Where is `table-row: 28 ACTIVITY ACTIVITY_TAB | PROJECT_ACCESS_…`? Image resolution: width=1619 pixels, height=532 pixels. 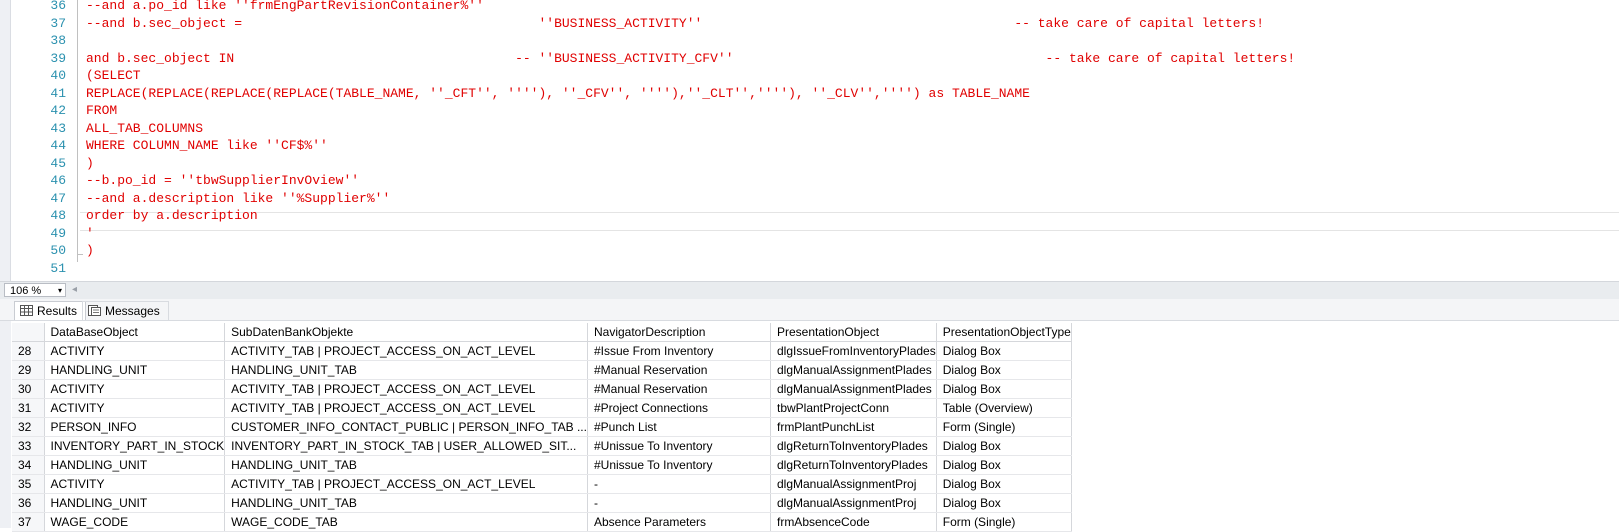 table-row: 28 ACTIVITY ACTIVITY_TAB | PROJECT_ACCESS_… is located at coordinates (542, 351).